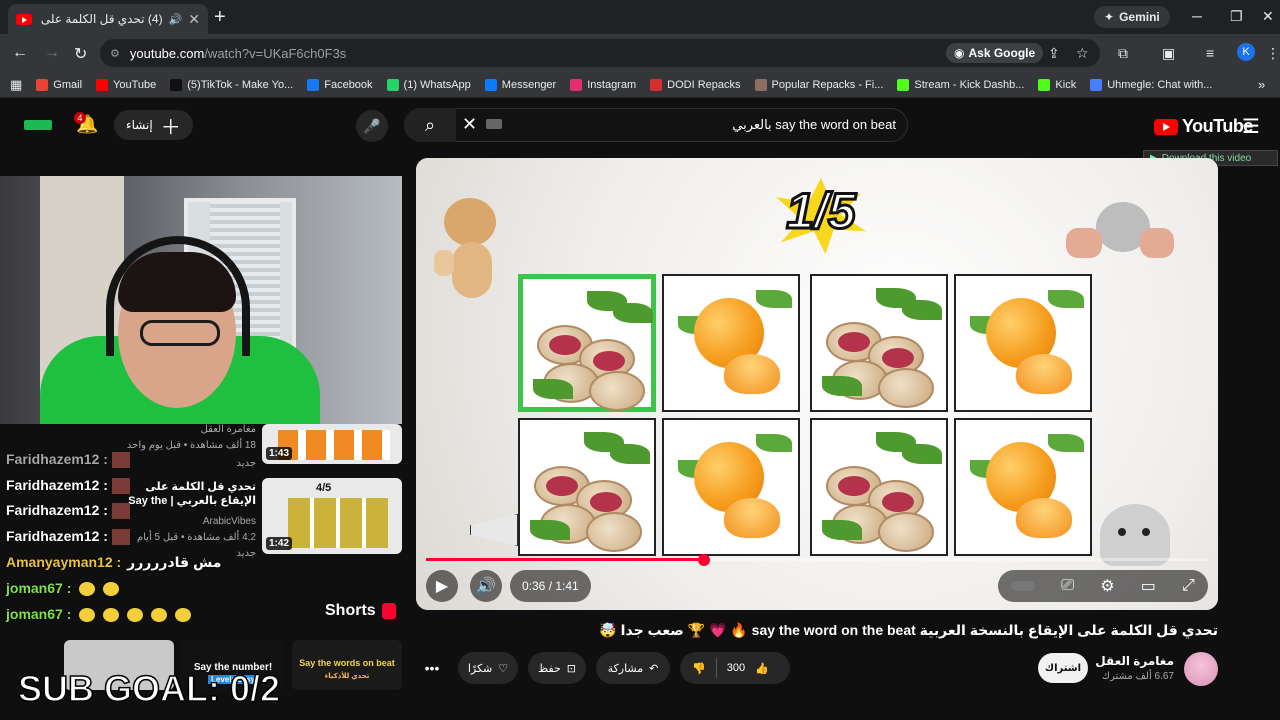  What do you see at coordinates (1168, 53) in the screenshot?
I see `tab-search-icon: ▣` at bounding box center [1168, 53].